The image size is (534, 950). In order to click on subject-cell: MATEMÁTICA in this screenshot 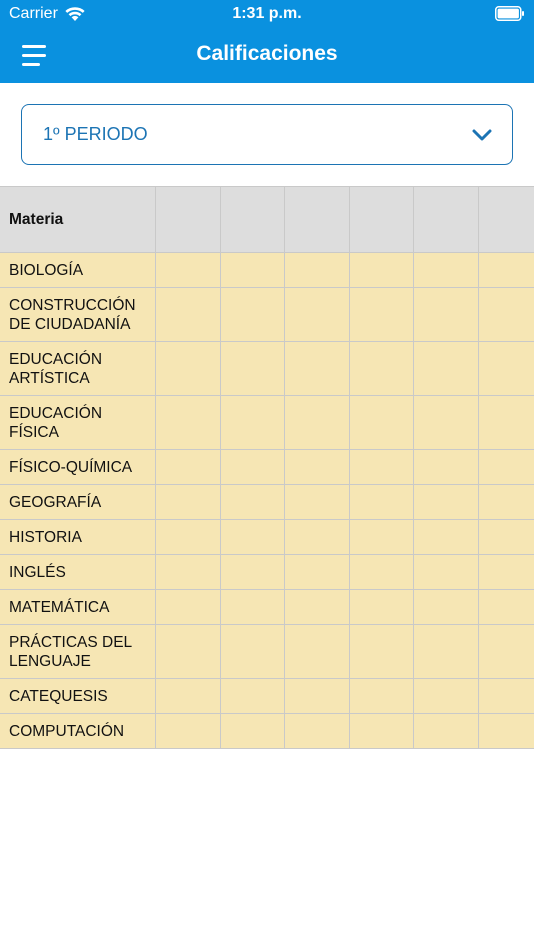, I will do `click(78, 607)`.